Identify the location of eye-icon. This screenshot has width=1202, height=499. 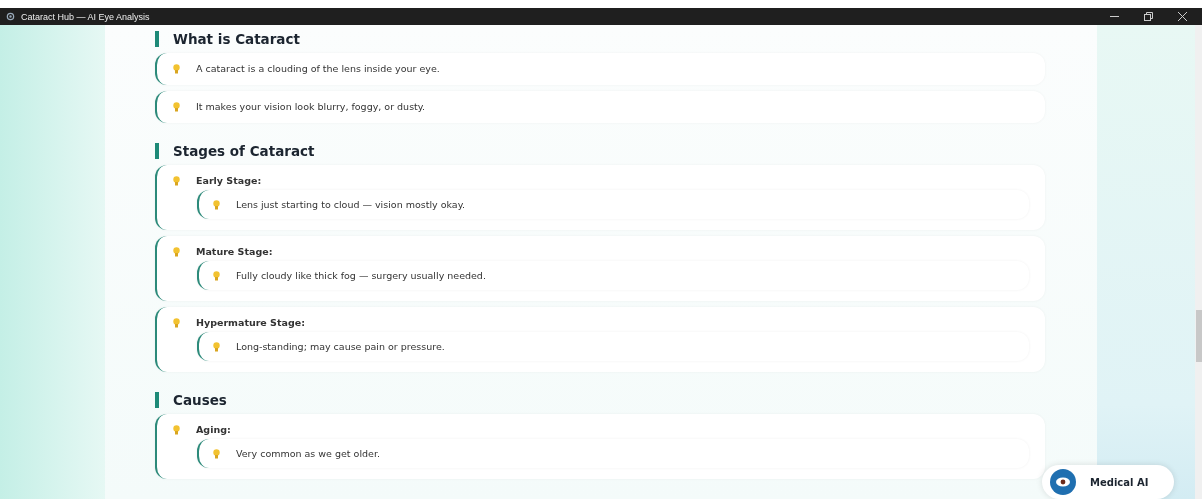
(1063, 482).